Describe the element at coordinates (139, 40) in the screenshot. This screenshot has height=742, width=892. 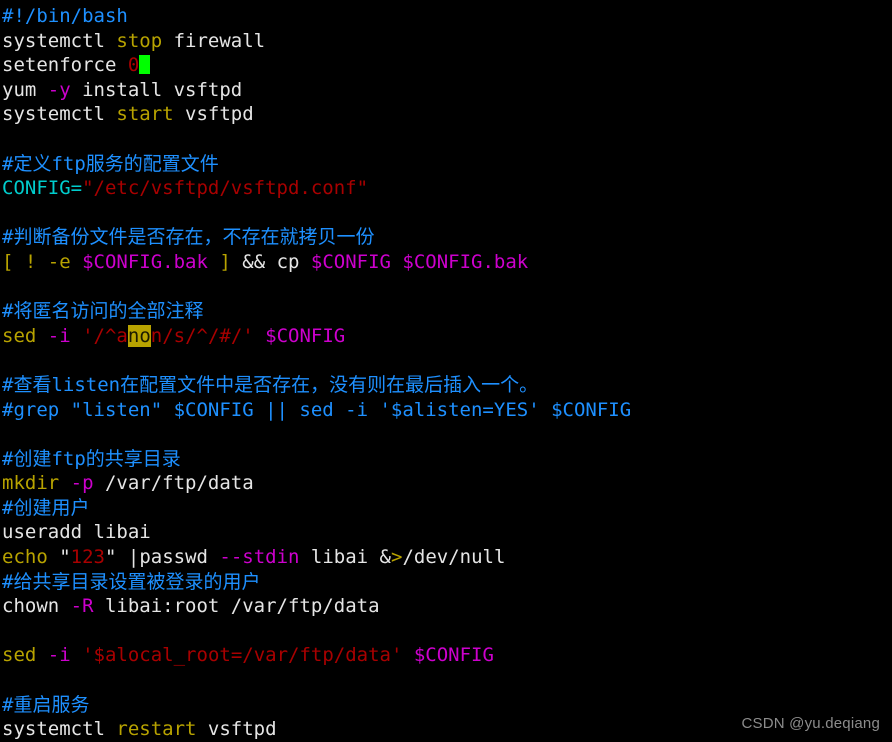
I see `keyword-token: stop` at that location.